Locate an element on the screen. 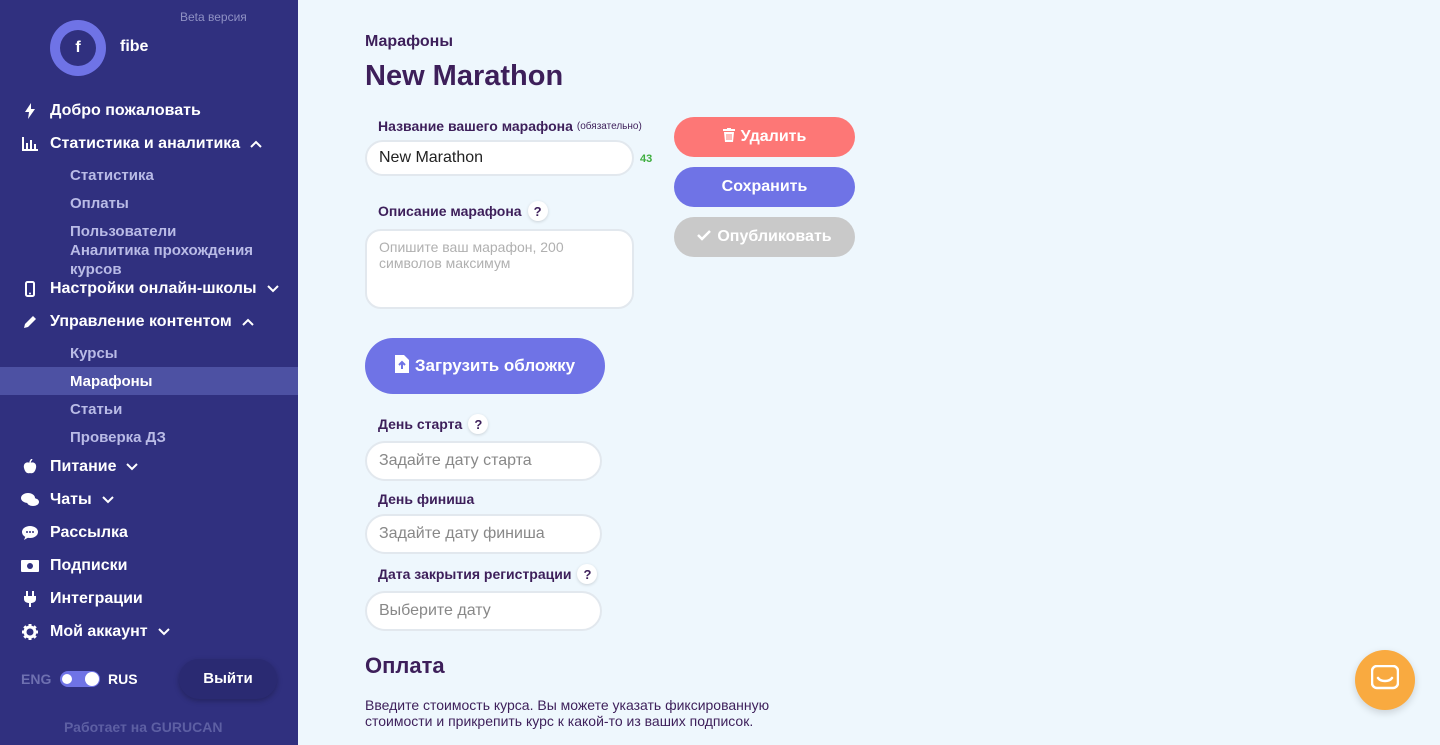 Image resolution: width=1440 pixels, height=745 pixels. apple-icon is located at coordinates (30, 467).